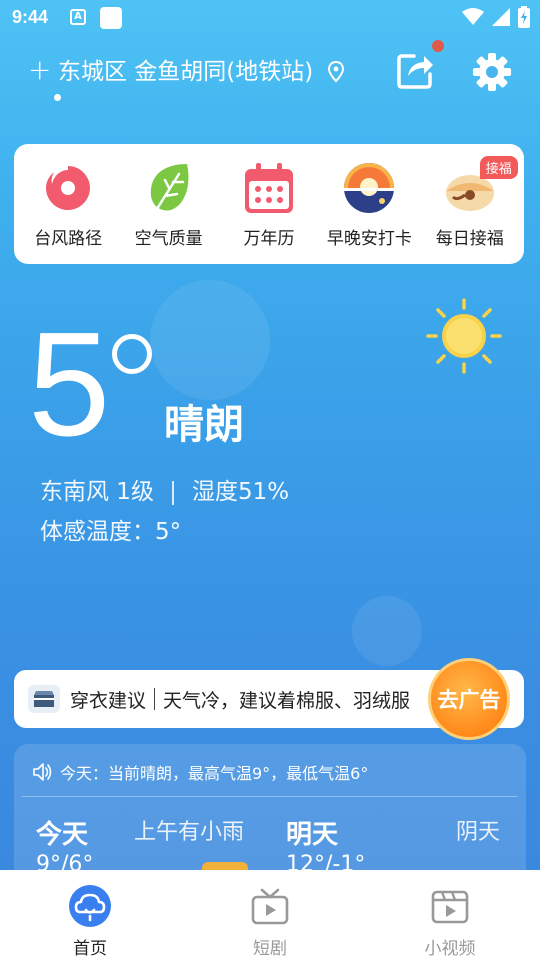 Image resolution: width=540 pixels, height=960 pixels. What do you see at coordinates (240, 492) in the screenshot?
I see `humidity-text: 湿度51%` at bounding box center [240, 492].